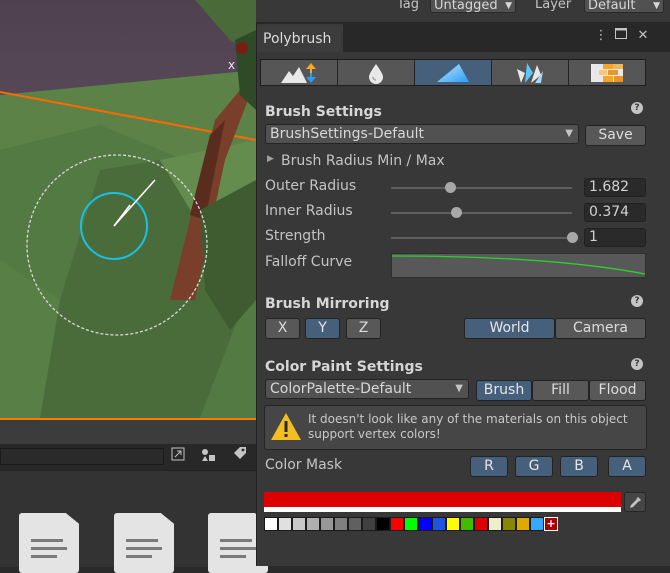 This screenshot has width=670, height=573. What do you see at coordinates (615, 237) in the screenshot?
I see `strength-field: 1` at bounding box center [615, 237].